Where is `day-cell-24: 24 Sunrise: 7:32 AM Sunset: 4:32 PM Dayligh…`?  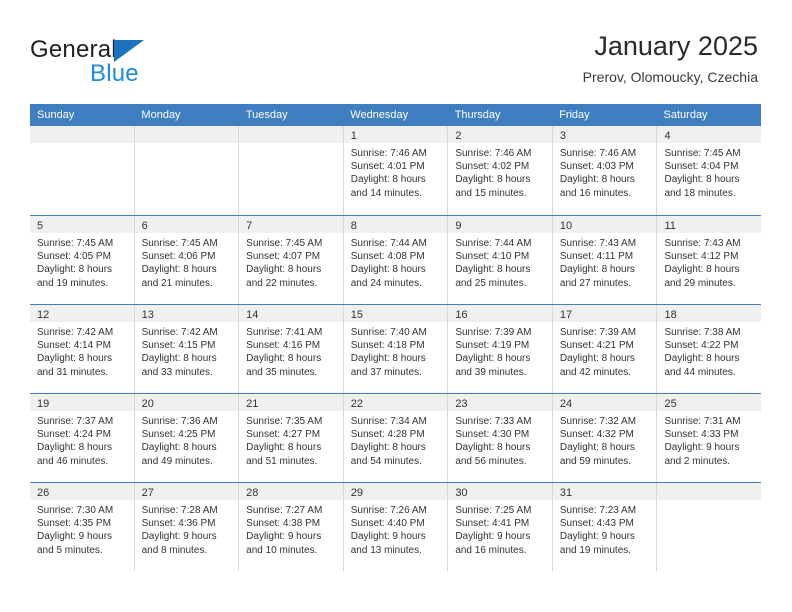
day-cell-24: 24 Sunrise: 7:32 AM Sunset: 4:32 PM Dayligh… is located at coordinates (605, 438).